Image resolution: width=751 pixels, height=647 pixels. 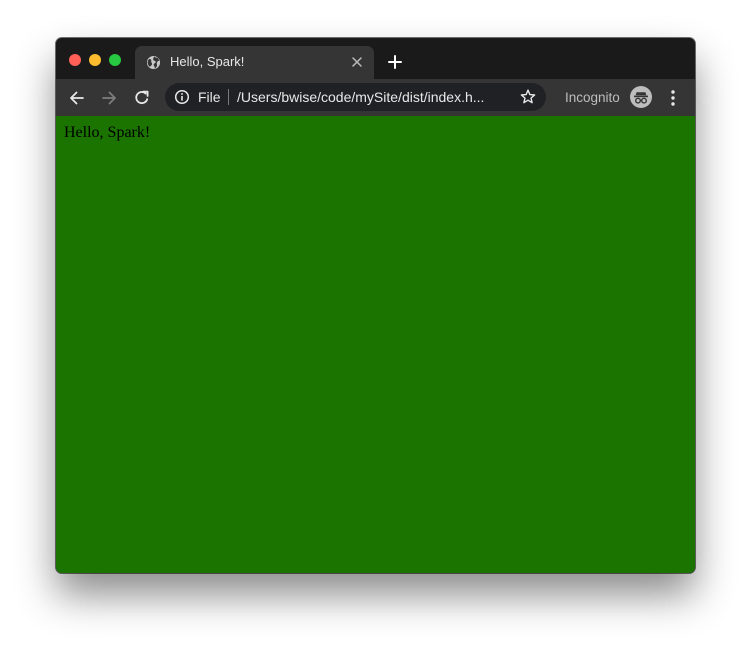 I want to click on incognito-label: Incognito, so click(x=592, y=97).